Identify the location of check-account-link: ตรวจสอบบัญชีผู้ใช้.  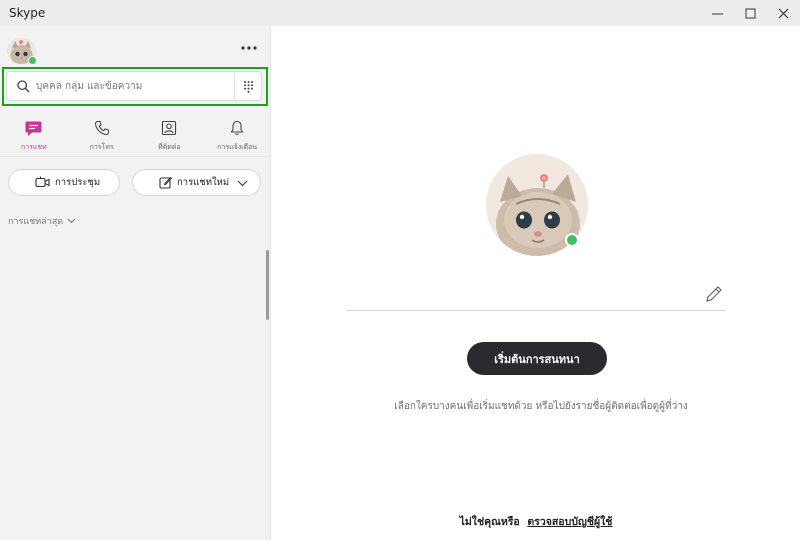
(569, 522).